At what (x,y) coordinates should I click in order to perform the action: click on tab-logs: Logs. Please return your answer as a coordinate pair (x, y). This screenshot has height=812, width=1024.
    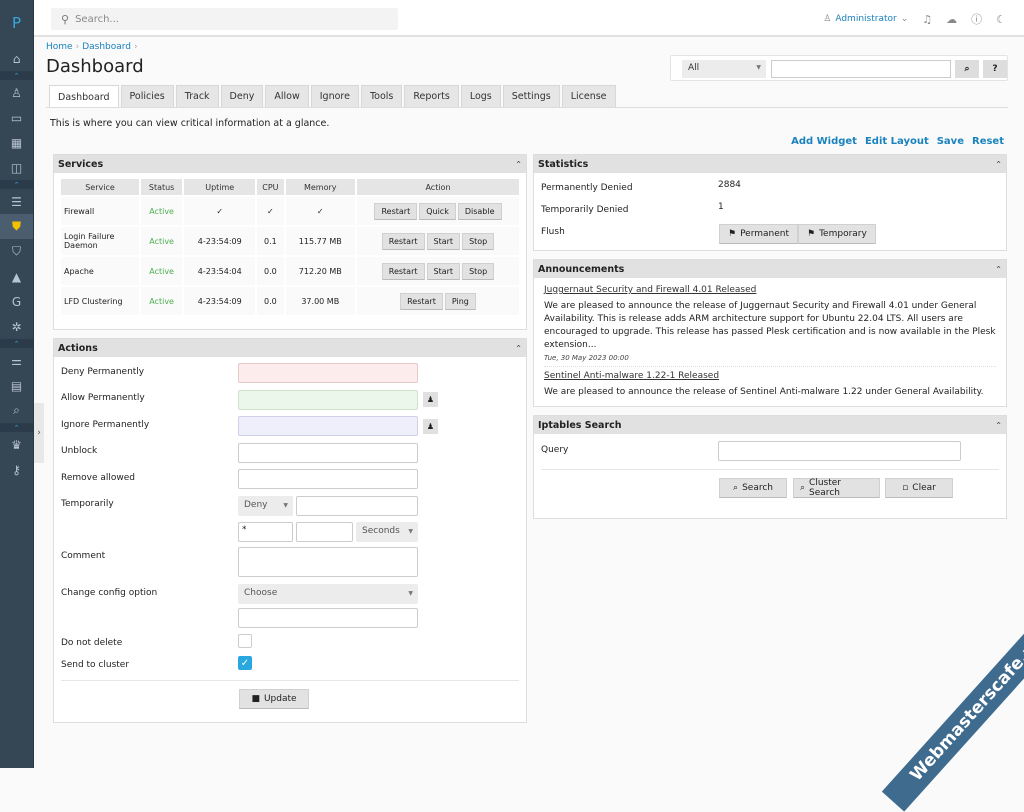
    Looking at the image, I should click on (480, 96).